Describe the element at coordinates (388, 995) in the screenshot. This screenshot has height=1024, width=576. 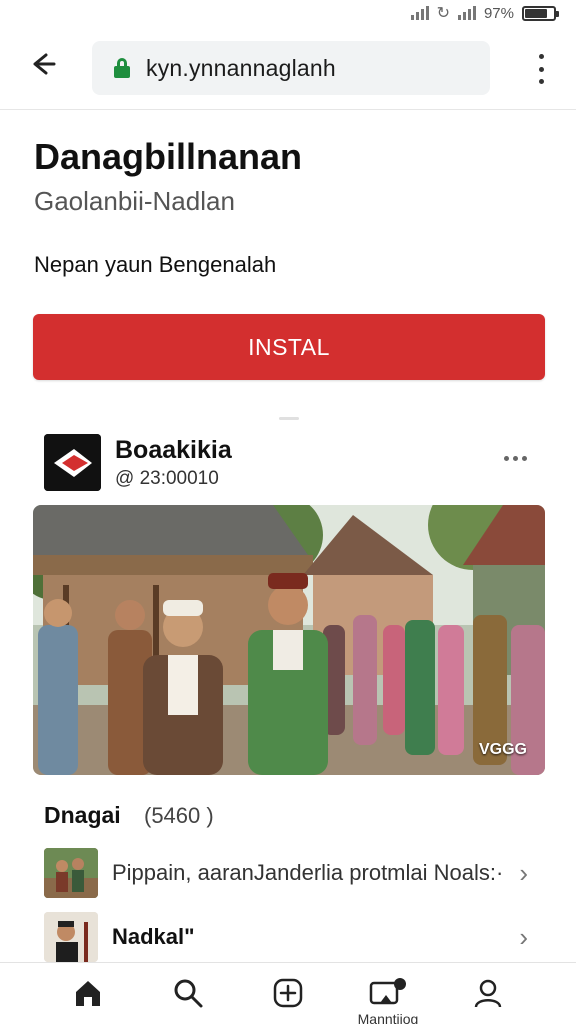
I see `media-icon` at that location.